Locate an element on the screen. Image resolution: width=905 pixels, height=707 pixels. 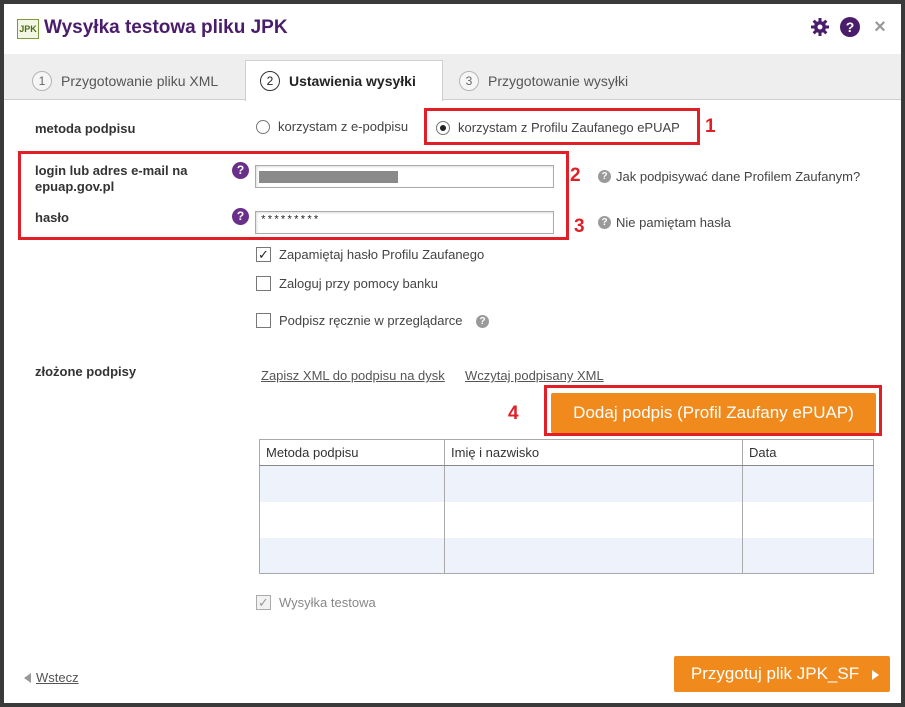
back-link: Wstecz is located at coordinates (51, 677).